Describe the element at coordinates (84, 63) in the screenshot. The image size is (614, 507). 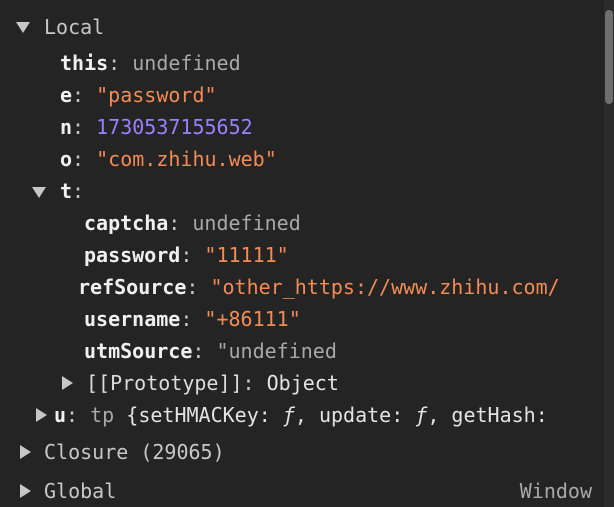
I see `var-key: this` at that location.